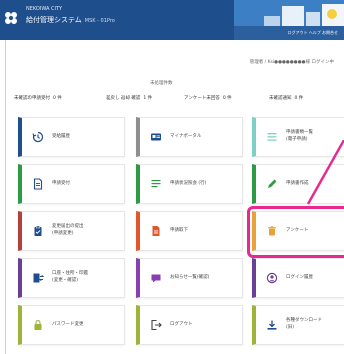 The image size is (344, 354). I want to click on counts-heading: 未処理件数, so click(161, 83).